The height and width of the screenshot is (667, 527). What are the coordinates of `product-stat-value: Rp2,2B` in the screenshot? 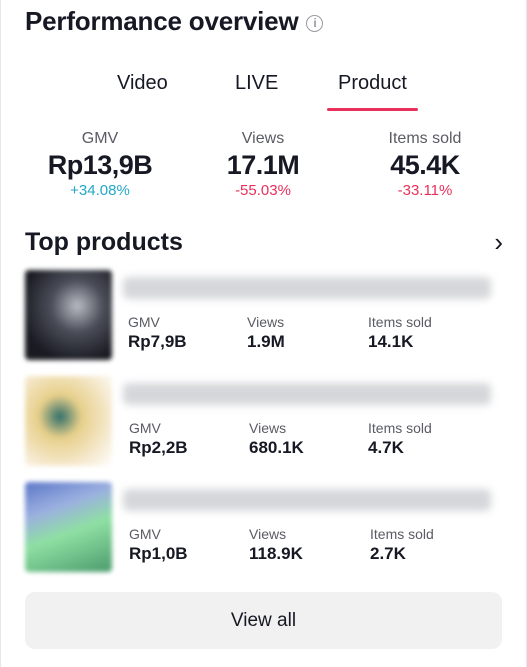 It's located at (158, 447).